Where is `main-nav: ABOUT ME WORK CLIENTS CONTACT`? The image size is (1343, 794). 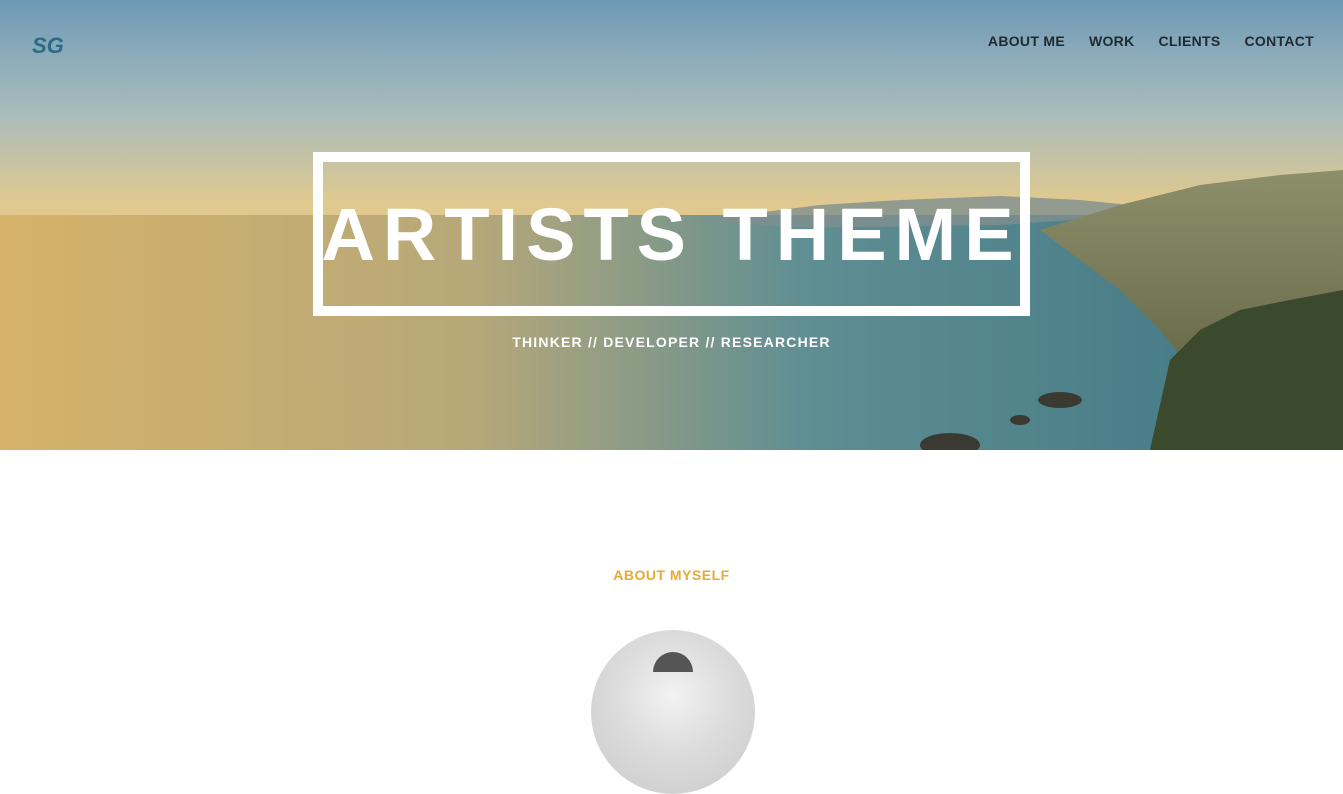
main-nav: ABOUT ME WORK CLIENTS CONTACT is located at coordinates (1151, 41).